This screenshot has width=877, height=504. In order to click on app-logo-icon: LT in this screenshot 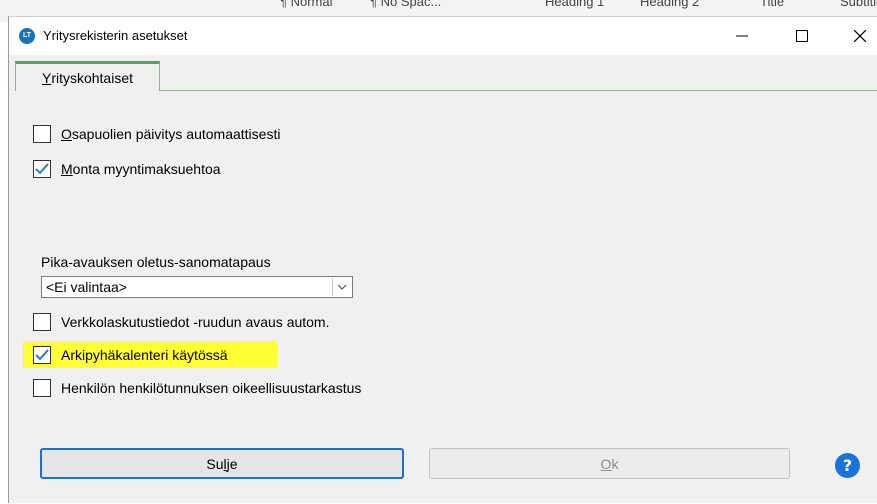, I will do `click(27, 36)`.